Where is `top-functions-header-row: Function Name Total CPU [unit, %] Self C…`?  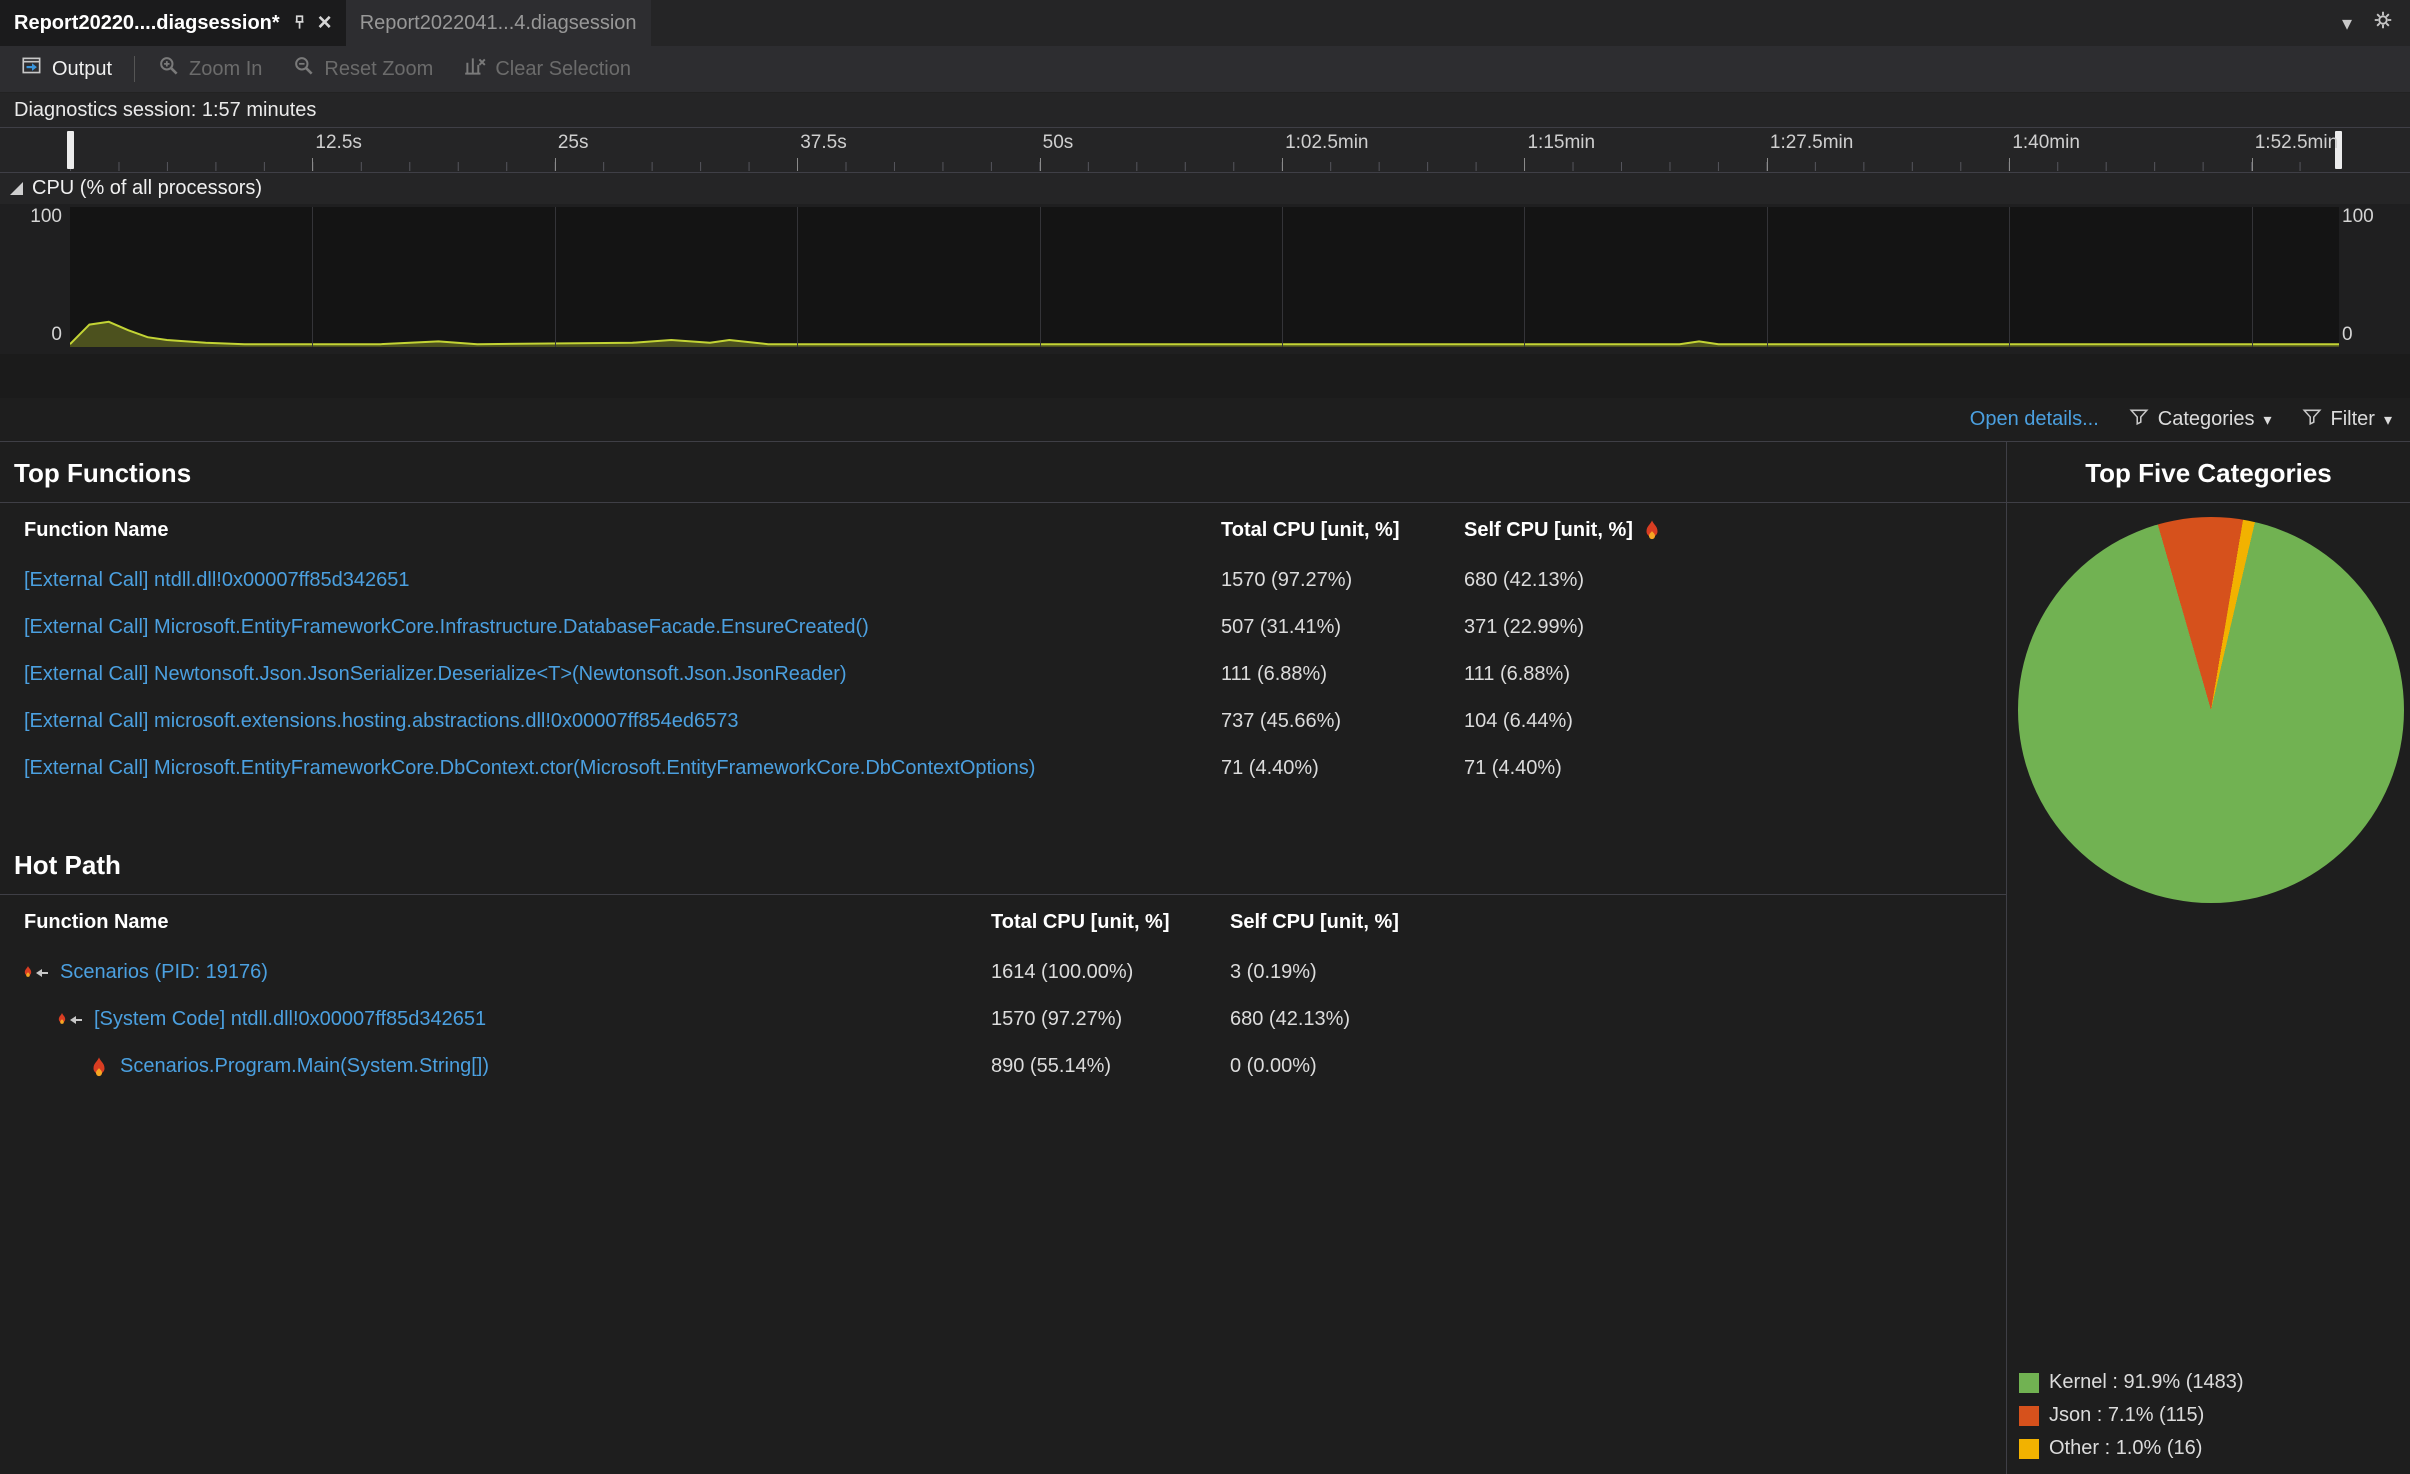
top-functions-header-row: Function Name Total CPU [unit, %] Self C… is located at coordinates (1003, 530).